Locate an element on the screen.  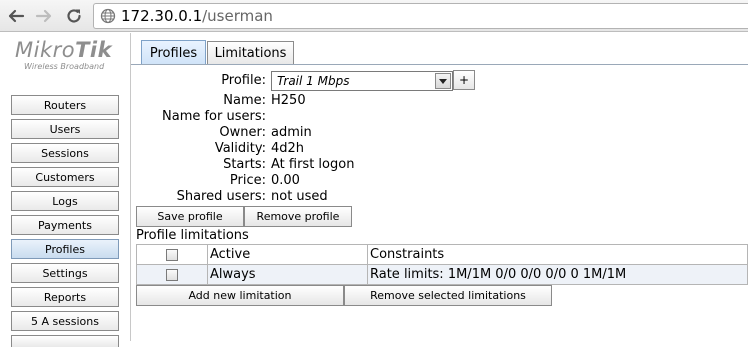
starts-value: At first logon is located at coordinates (313, 164).